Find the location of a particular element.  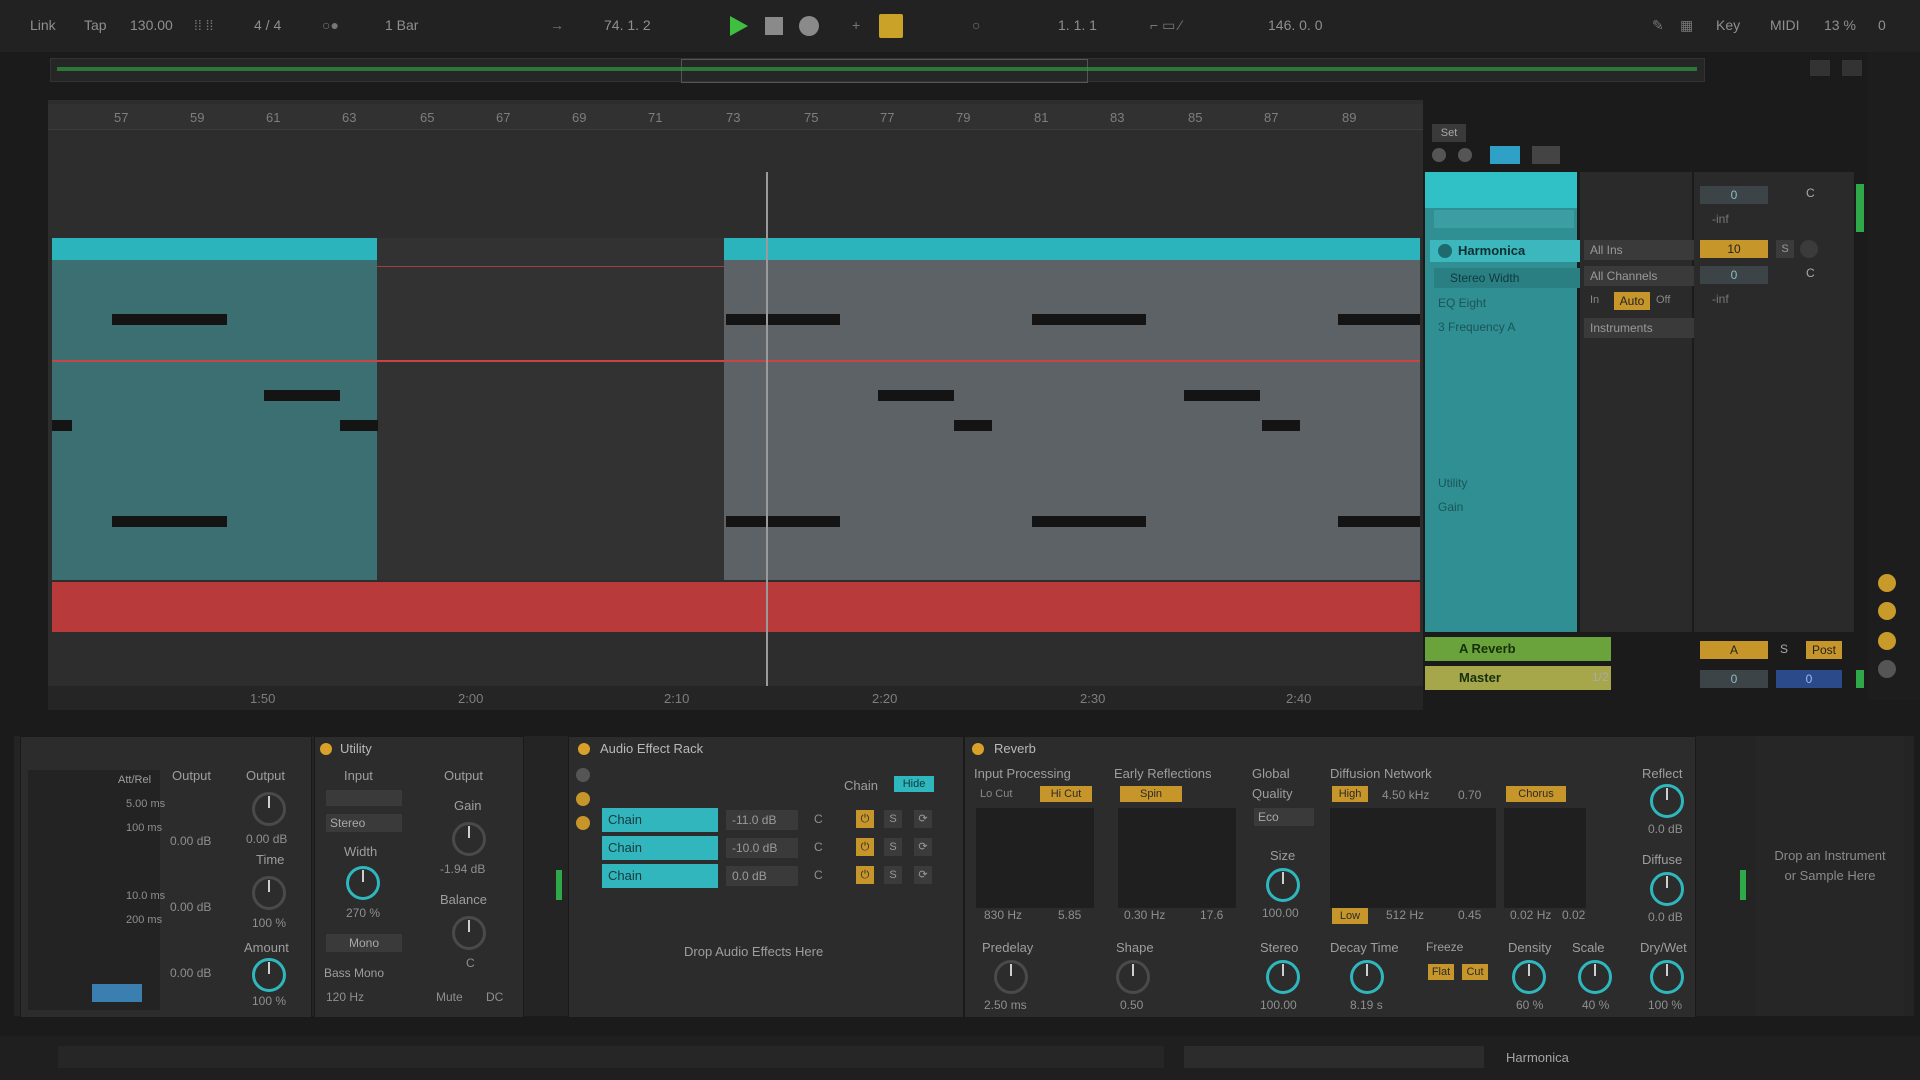

clip-header is located at coordinates (1072, 249).